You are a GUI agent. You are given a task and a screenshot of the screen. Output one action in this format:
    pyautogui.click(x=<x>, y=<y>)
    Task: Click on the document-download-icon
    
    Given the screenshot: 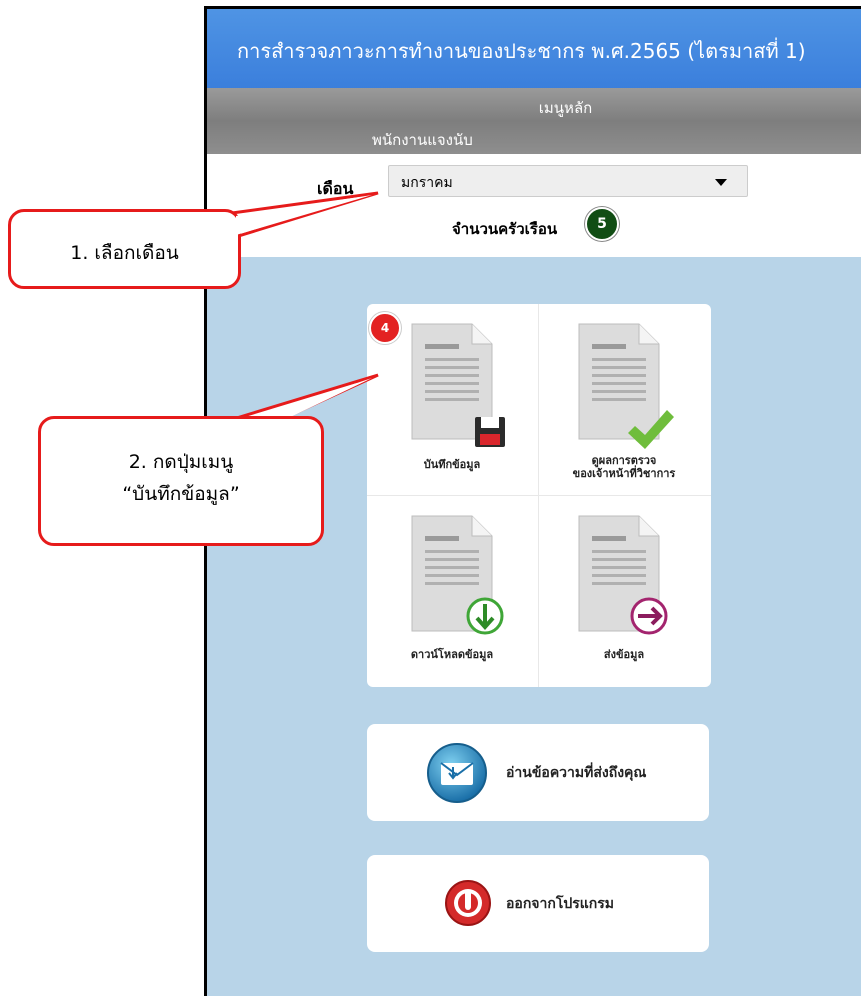 What is the action you would take?
    pyautogui.click(x=457, y=575)
    